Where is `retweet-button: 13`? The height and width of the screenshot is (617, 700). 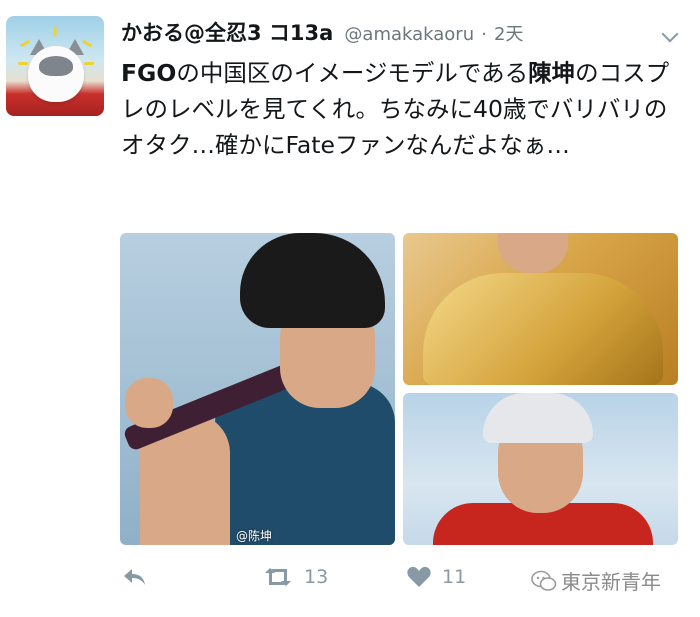
retweet-button: 13 is located at coordinates (294, 577).